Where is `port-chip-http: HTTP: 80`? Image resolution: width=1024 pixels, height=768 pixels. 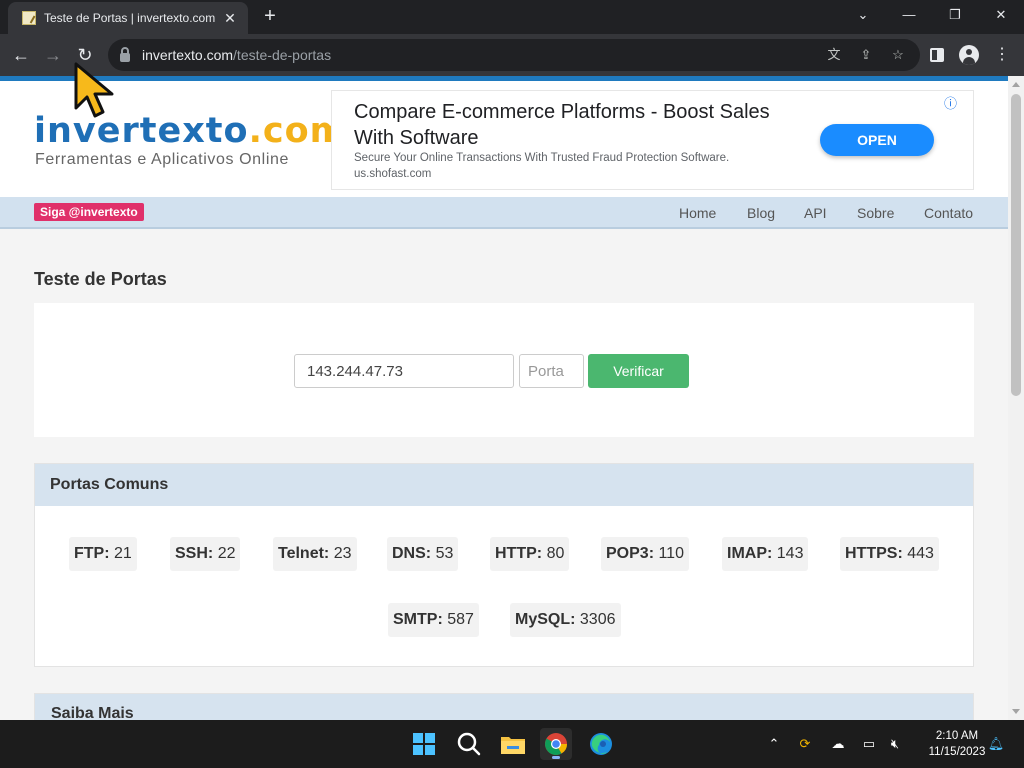 port-chip-http: HTTP: 80 is located at coordinates (530, 554).